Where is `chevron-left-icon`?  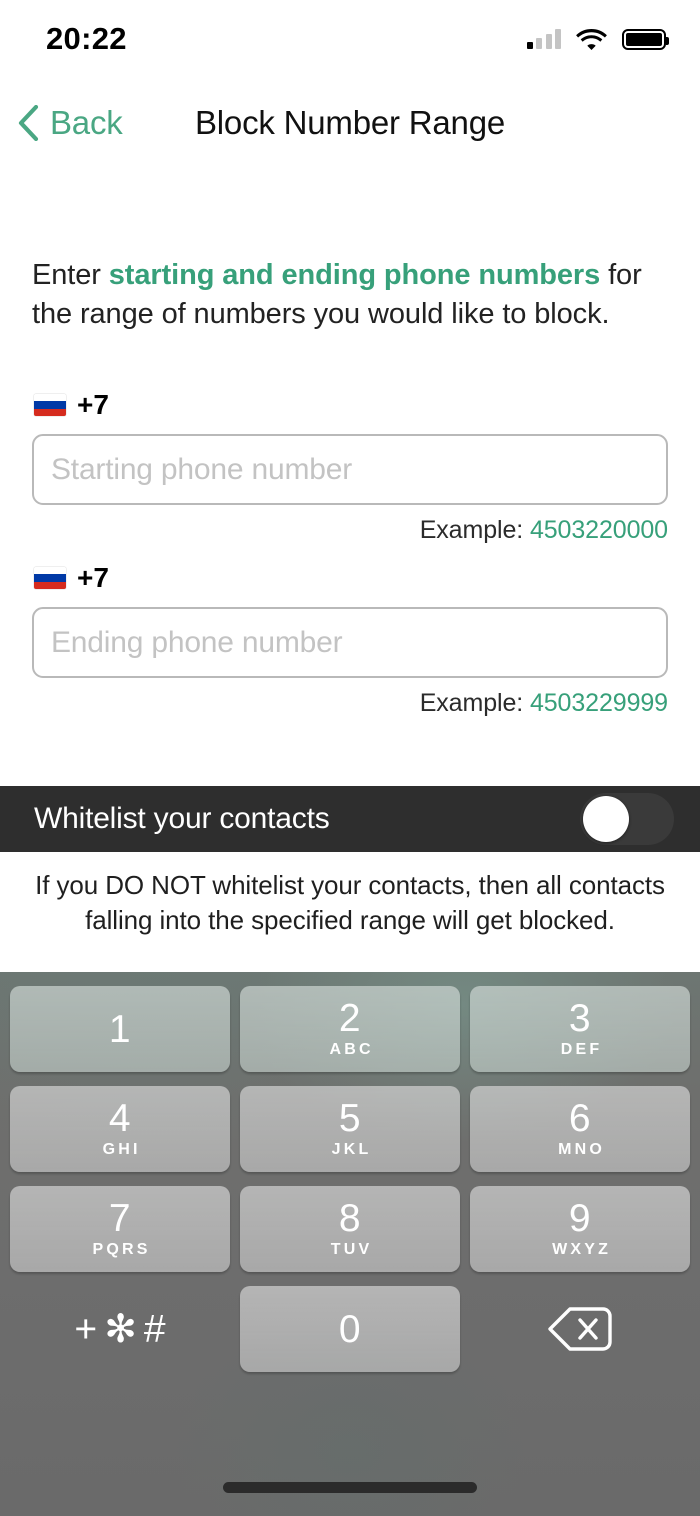
chevron-left-icon is located at coordinates (28, 123).